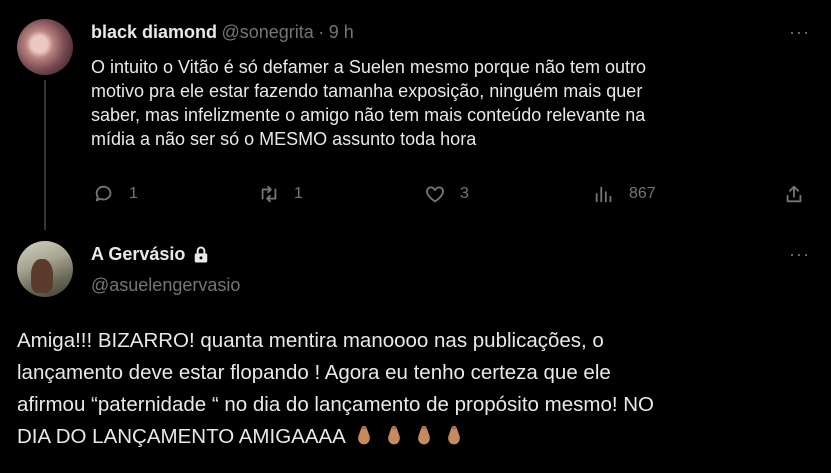 The width and height of the screenshot is (831, 473). I want to click on tweet-header: black diamond @sonegrita · 9 h, so click(222, 32).